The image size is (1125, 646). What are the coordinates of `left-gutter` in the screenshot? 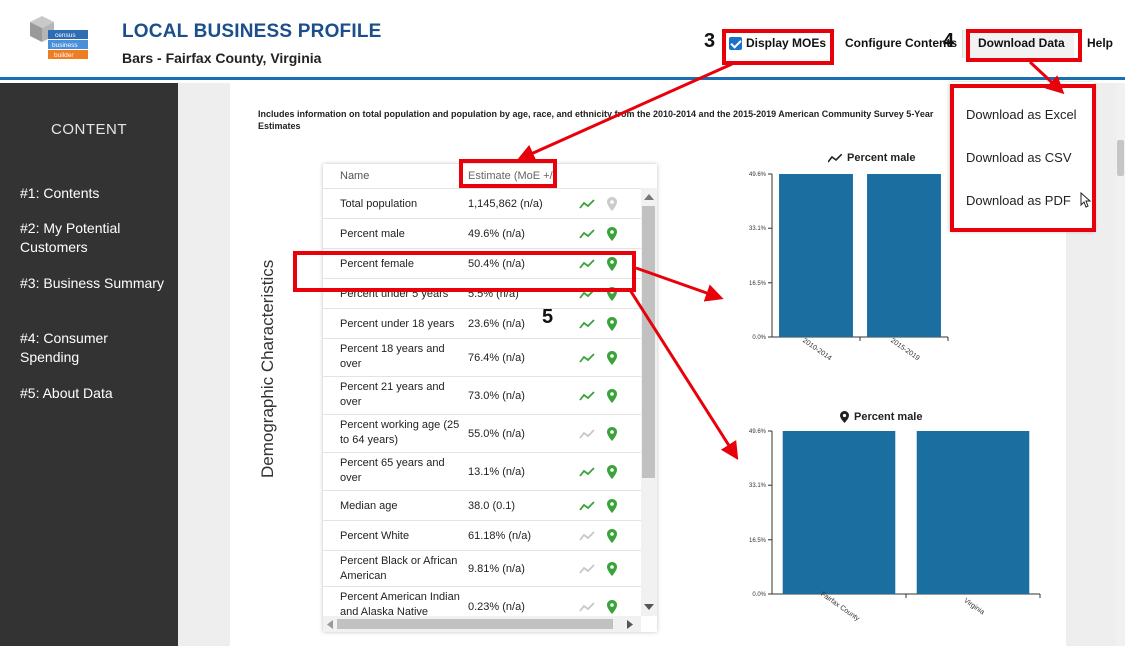 It's located at (204, 364).